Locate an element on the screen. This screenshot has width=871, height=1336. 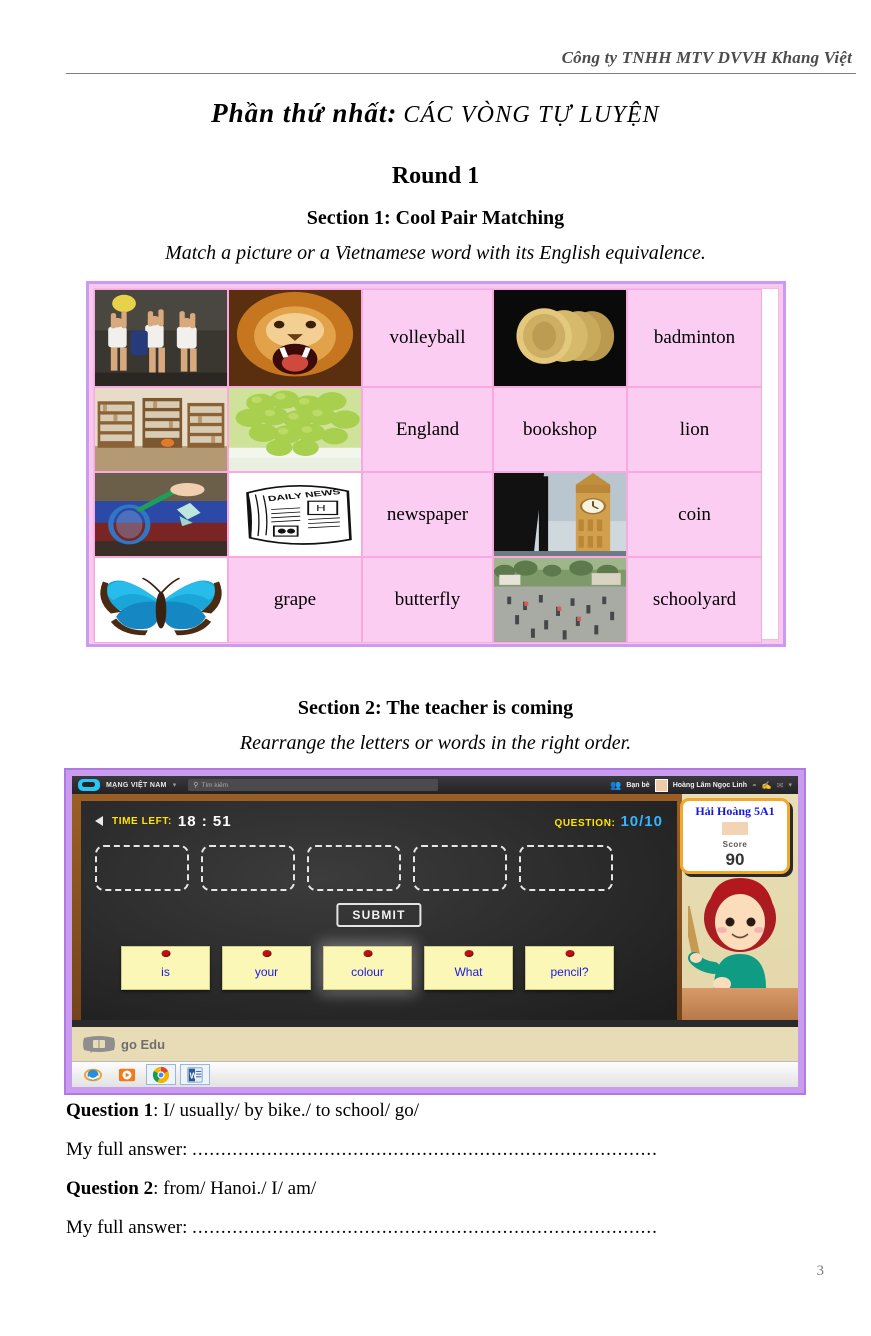
word-tile: colour is located at coordinates (367, 968).